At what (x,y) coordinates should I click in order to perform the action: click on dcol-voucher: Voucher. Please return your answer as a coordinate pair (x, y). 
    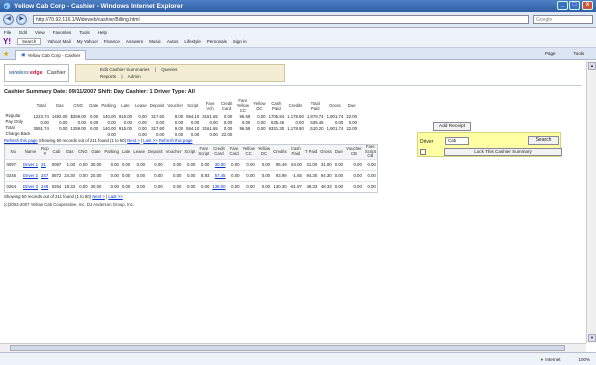
    Looking at the image, I should click on (173, 151).